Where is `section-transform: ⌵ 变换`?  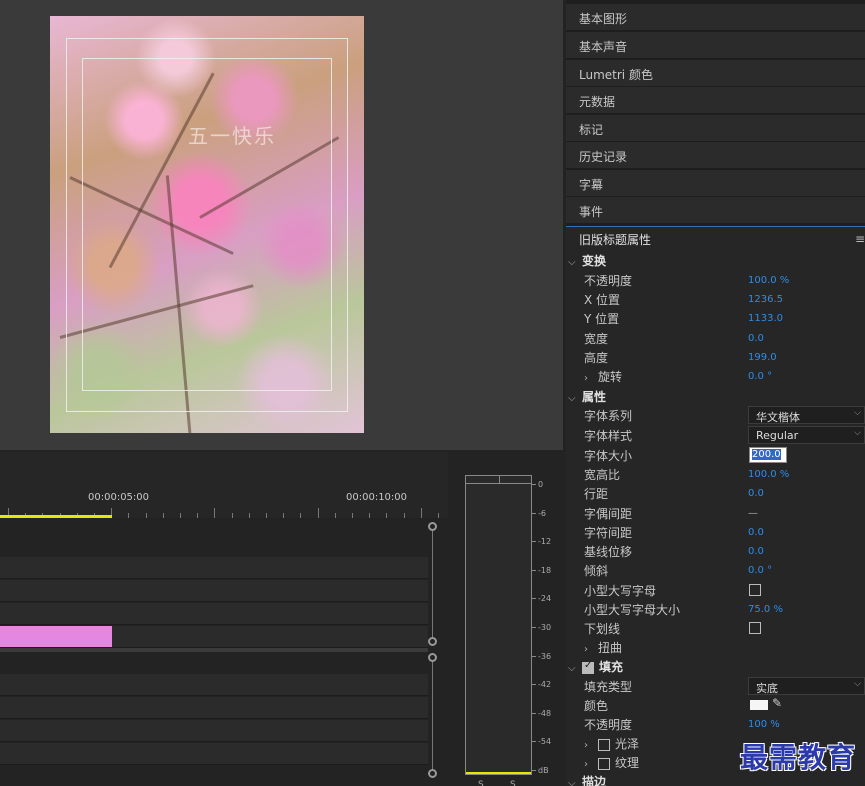 section-transform: ⌵ 变换 is located at coordinates (587, 260).